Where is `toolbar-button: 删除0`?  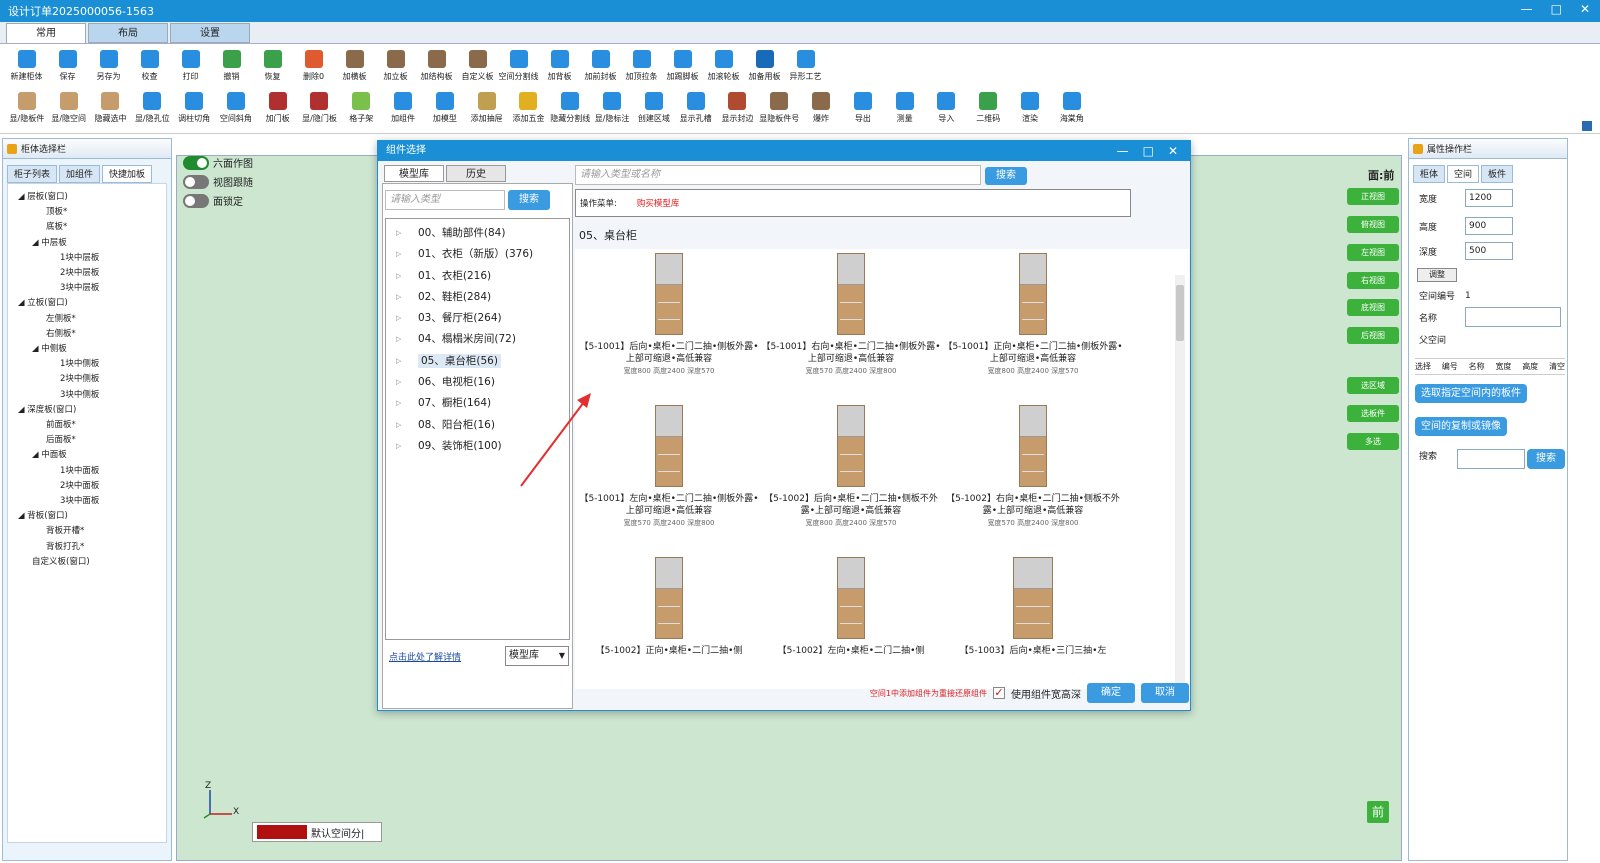 toolbar-button: 删除0 is located at coordinates (313, 66).